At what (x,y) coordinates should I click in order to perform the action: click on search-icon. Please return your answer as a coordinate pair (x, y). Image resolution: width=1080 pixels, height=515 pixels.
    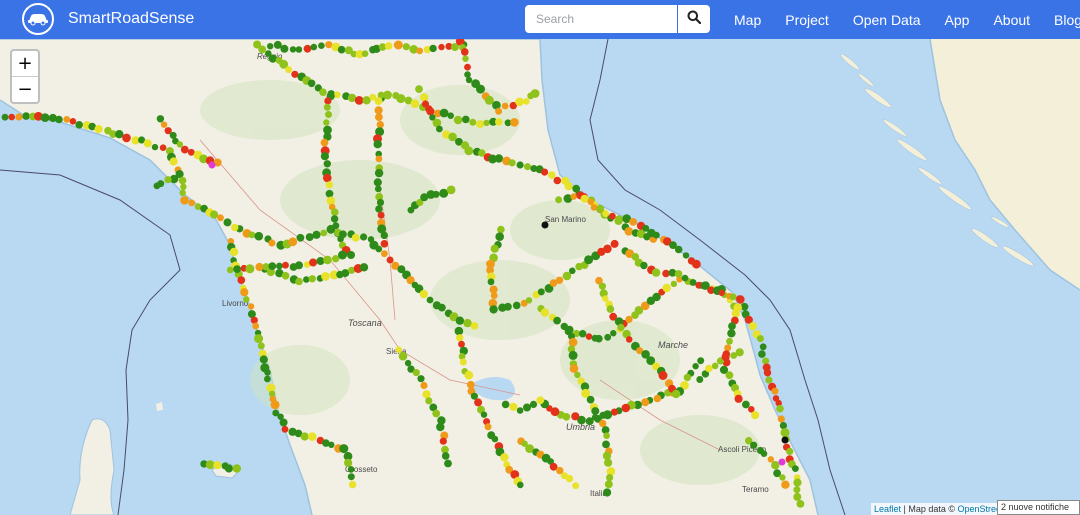
    Looking at the image, I should click on (694, 19).